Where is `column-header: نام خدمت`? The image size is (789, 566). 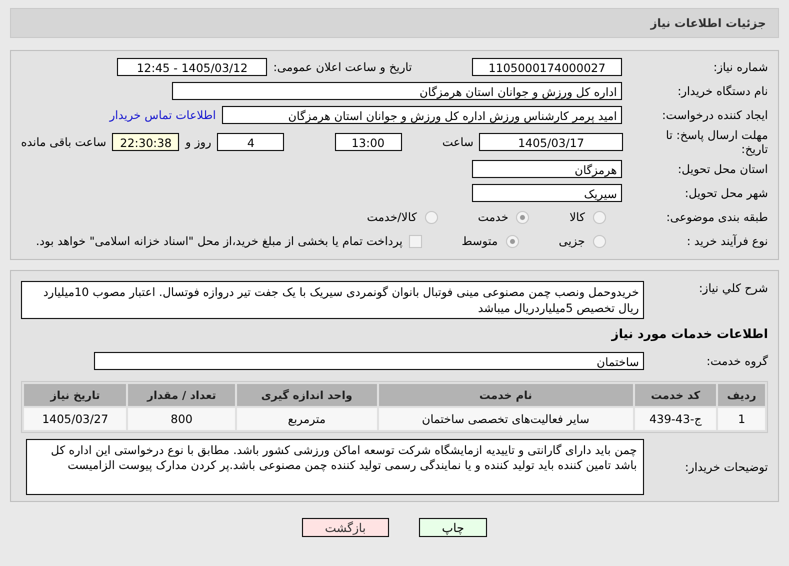
column-header: نام خدمت is located at coordinates (505, 395).